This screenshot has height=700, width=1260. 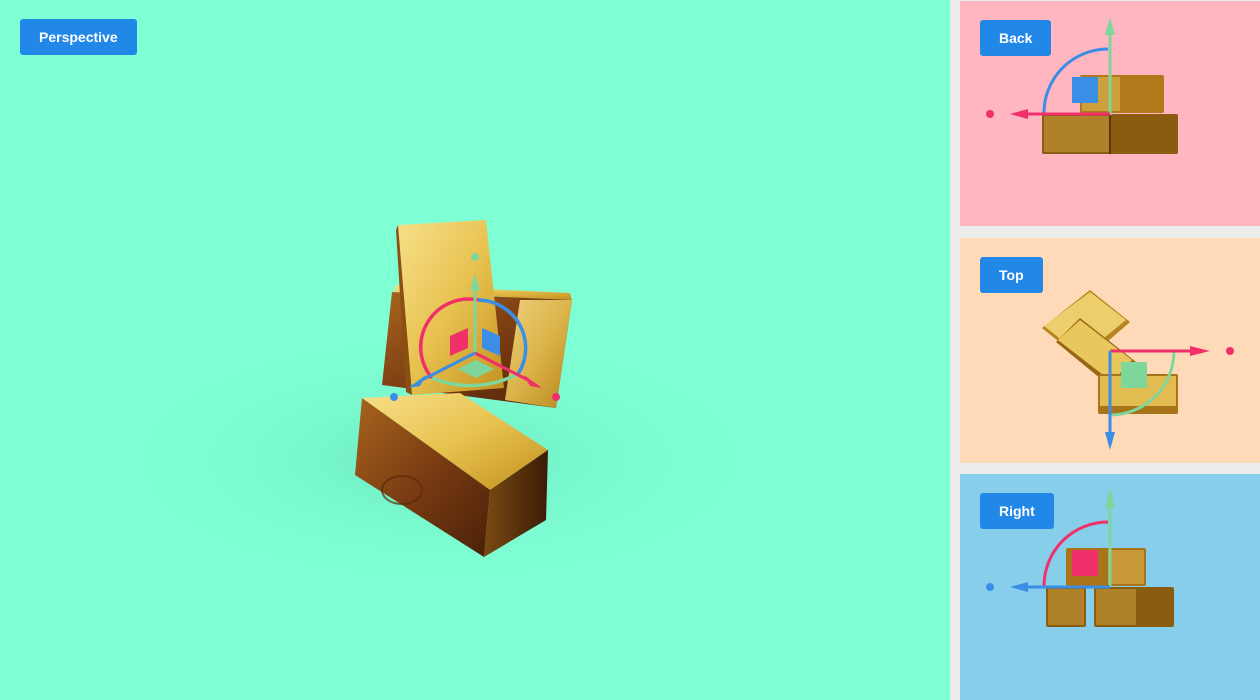 What do you see at coordinates (1017, 511) in the screenshot?
I see `right-view-button: Right` at bounding box center [1017, 511].